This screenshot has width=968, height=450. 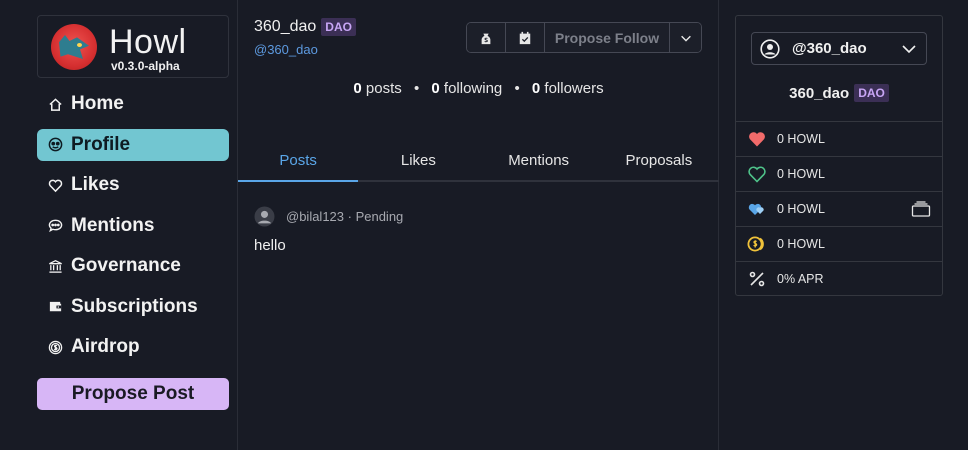 I want to click on tab-proposals: Proposals, so click(x=659, y=160).